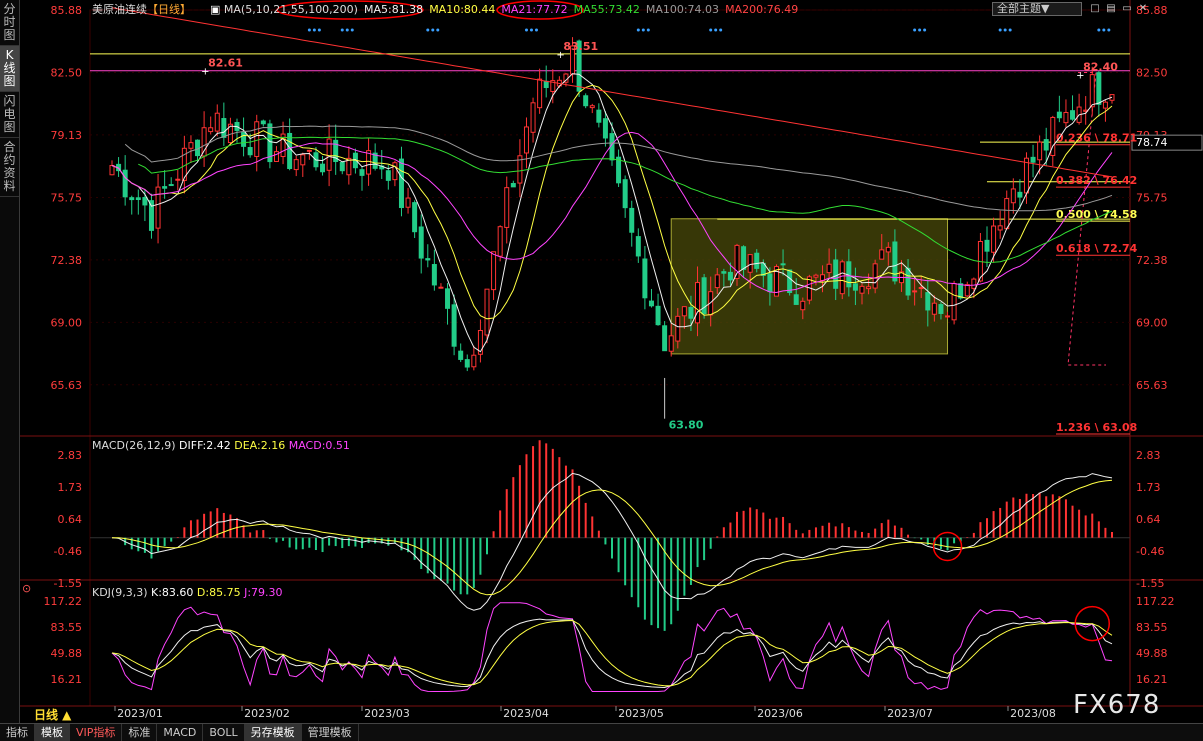 The width and height of the screenshot is (1203, 741). What do you see at coordinates (1155, 601) in the screenshot?
I see `kdj-axis-right-0: 117.22` at bounding box center [1155, 601].